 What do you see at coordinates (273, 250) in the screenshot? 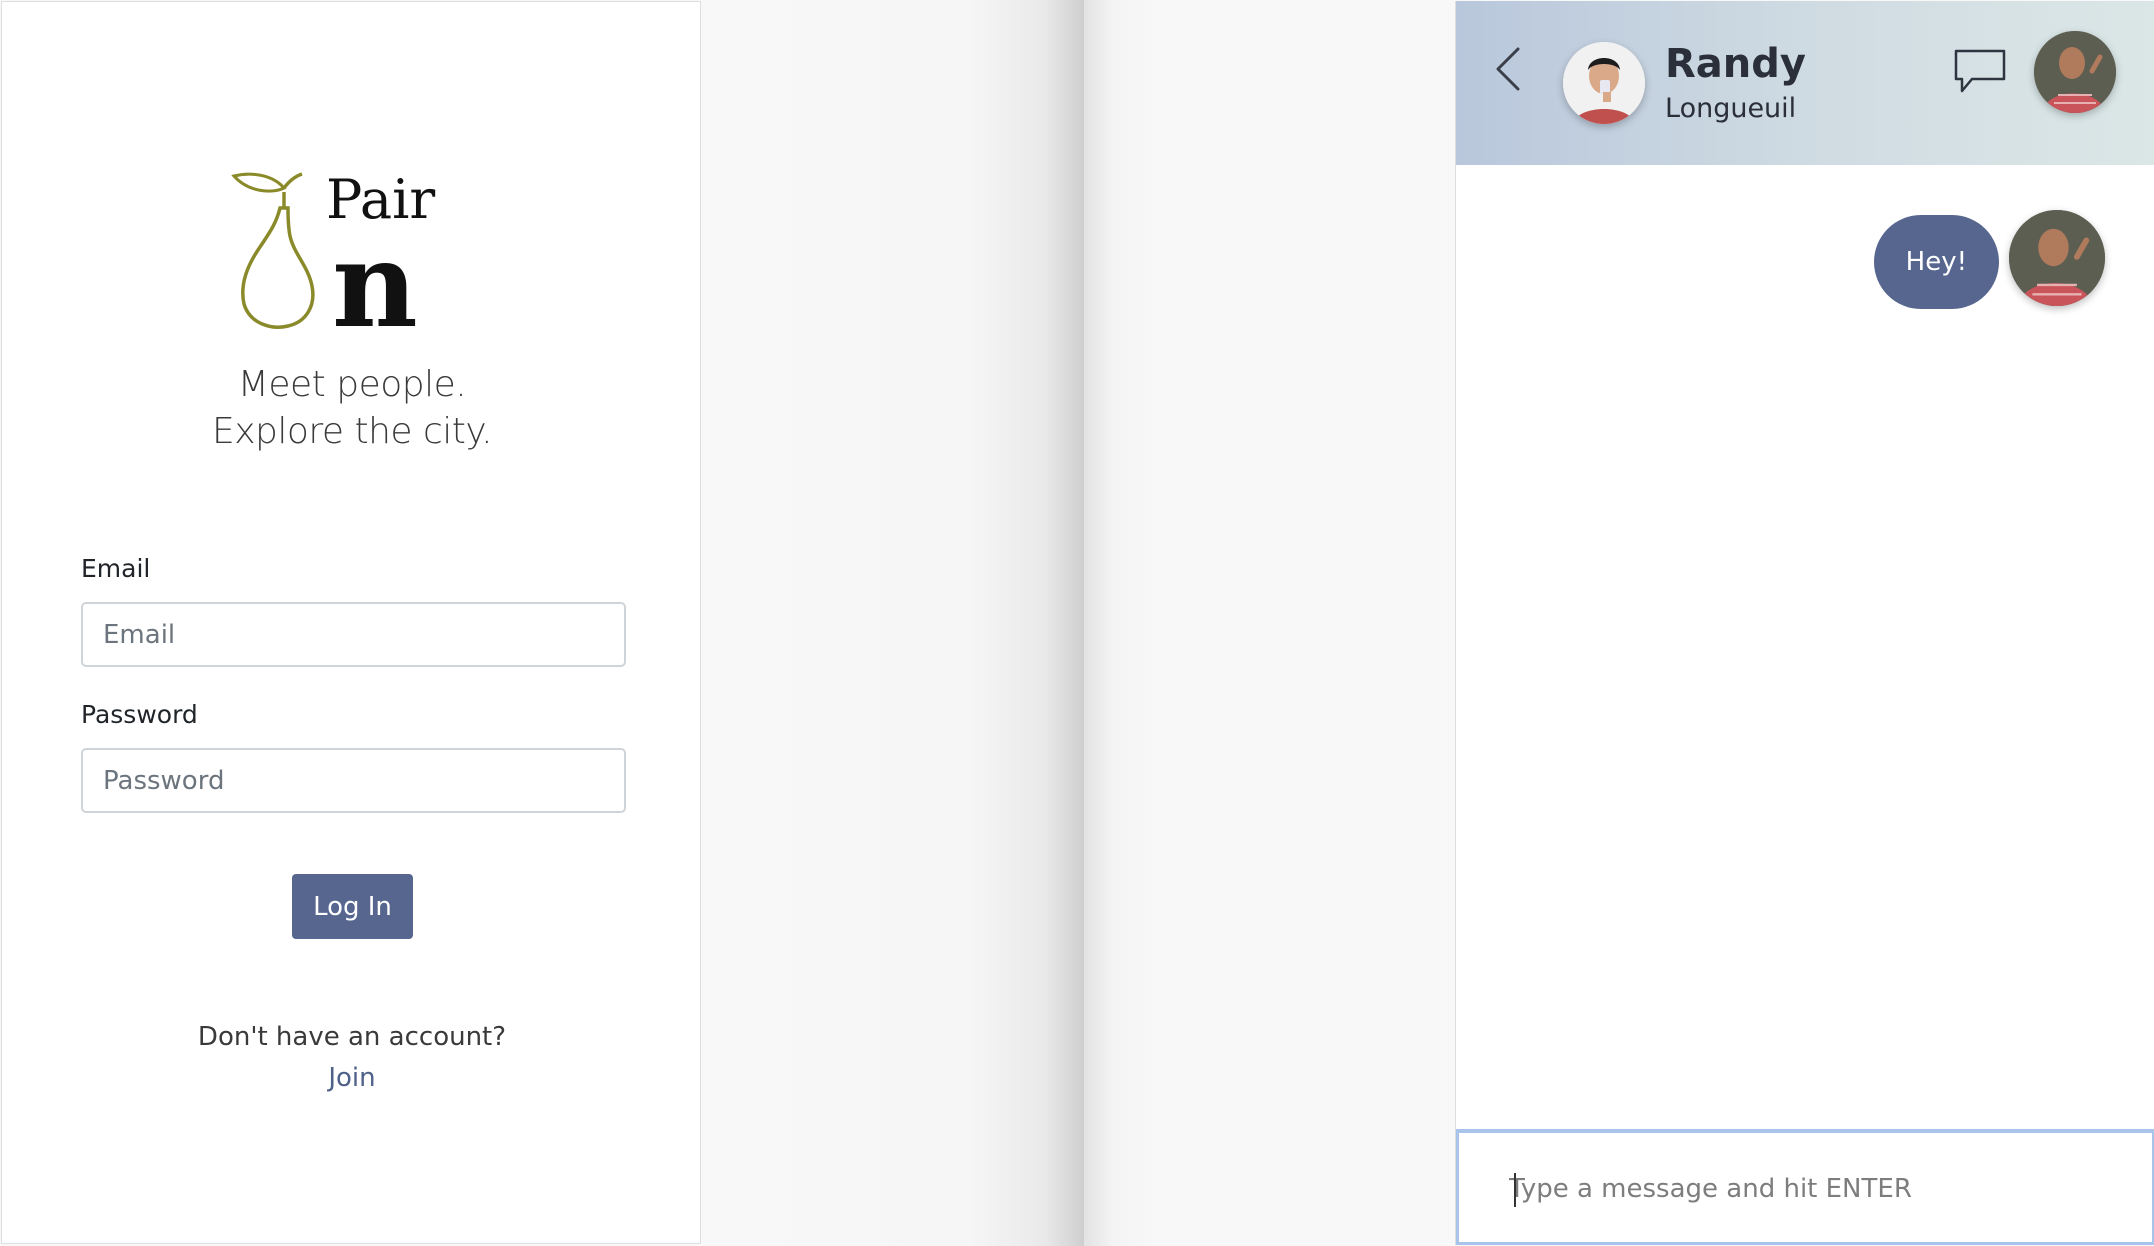
I see `pear-logo-icon` at bounding box center [273, 250].